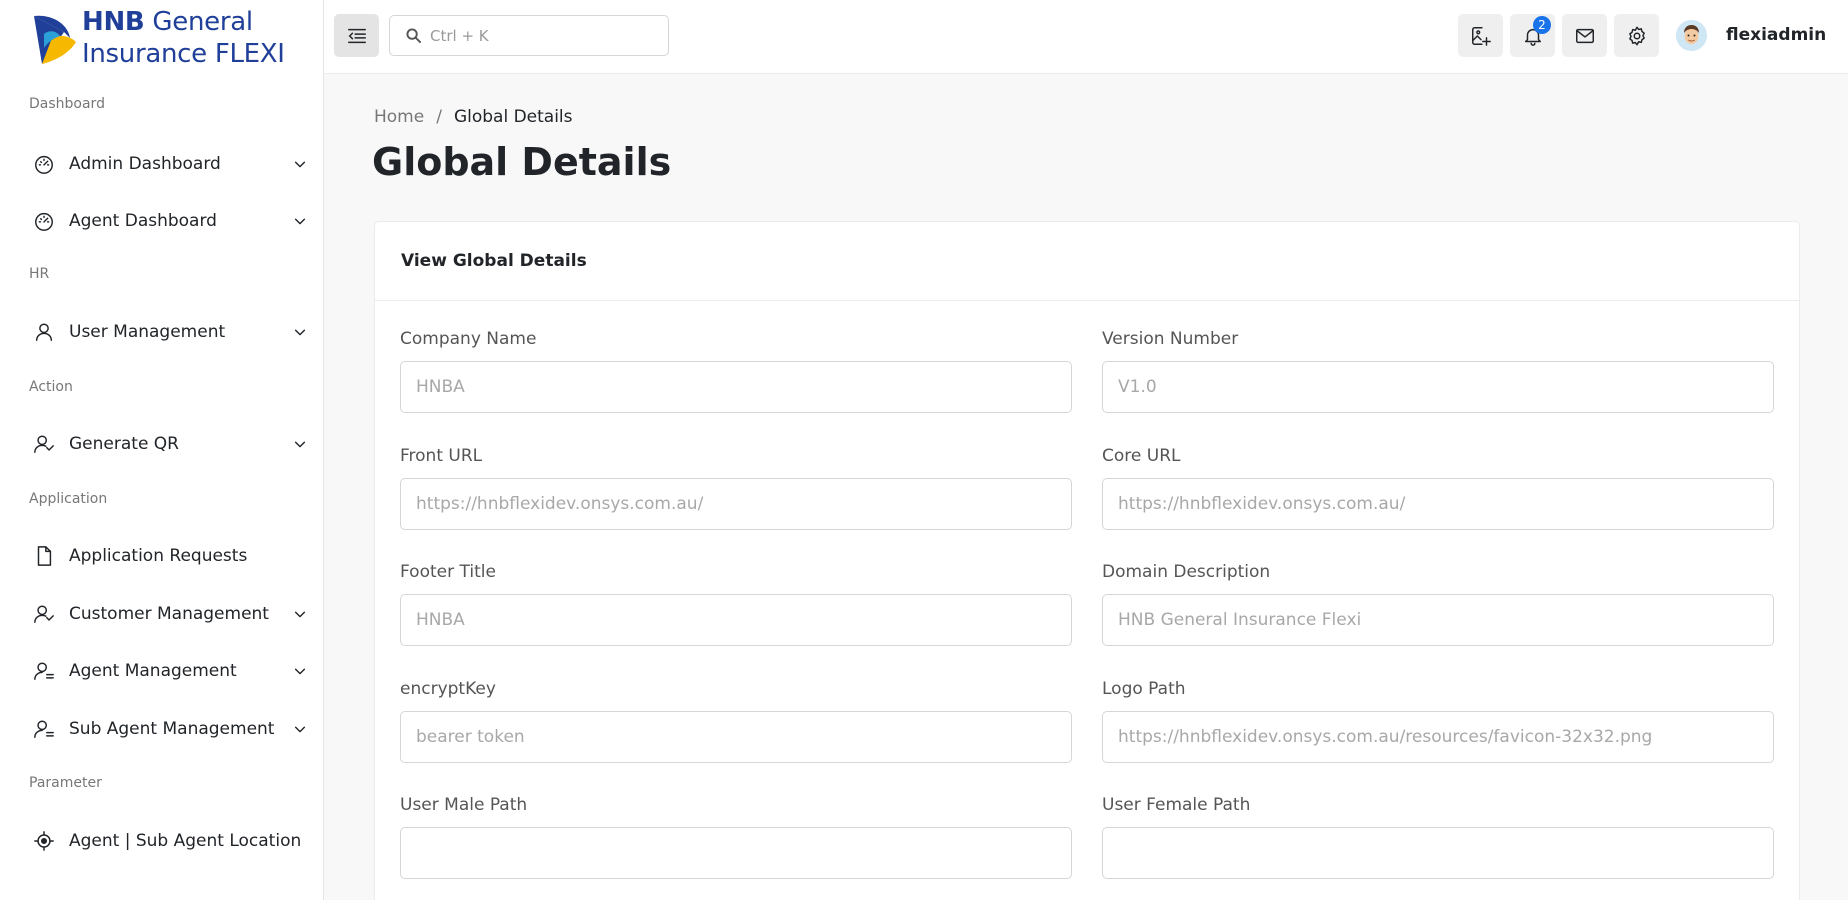  I want to click on avatar, so click(1691, 35).